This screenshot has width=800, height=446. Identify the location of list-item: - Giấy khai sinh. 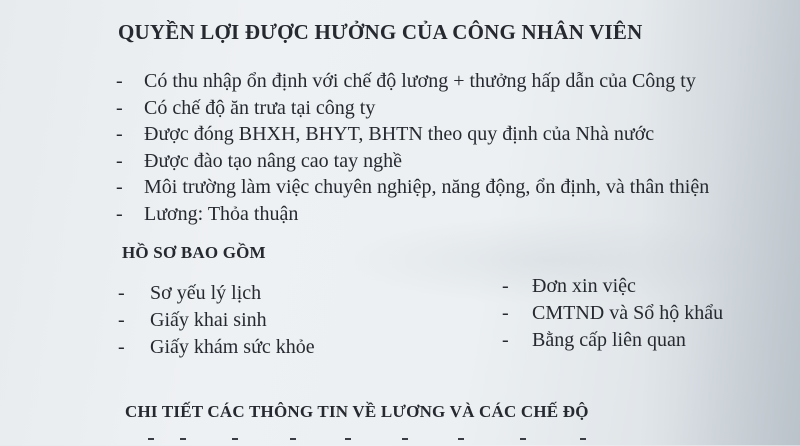
(216, 322).